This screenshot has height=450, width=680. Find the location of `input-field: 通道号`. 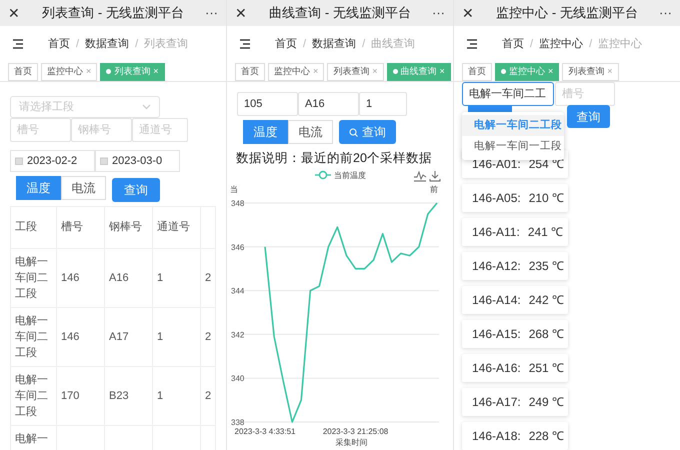

input-field: 通道号 is located at coordinates (160, 130).